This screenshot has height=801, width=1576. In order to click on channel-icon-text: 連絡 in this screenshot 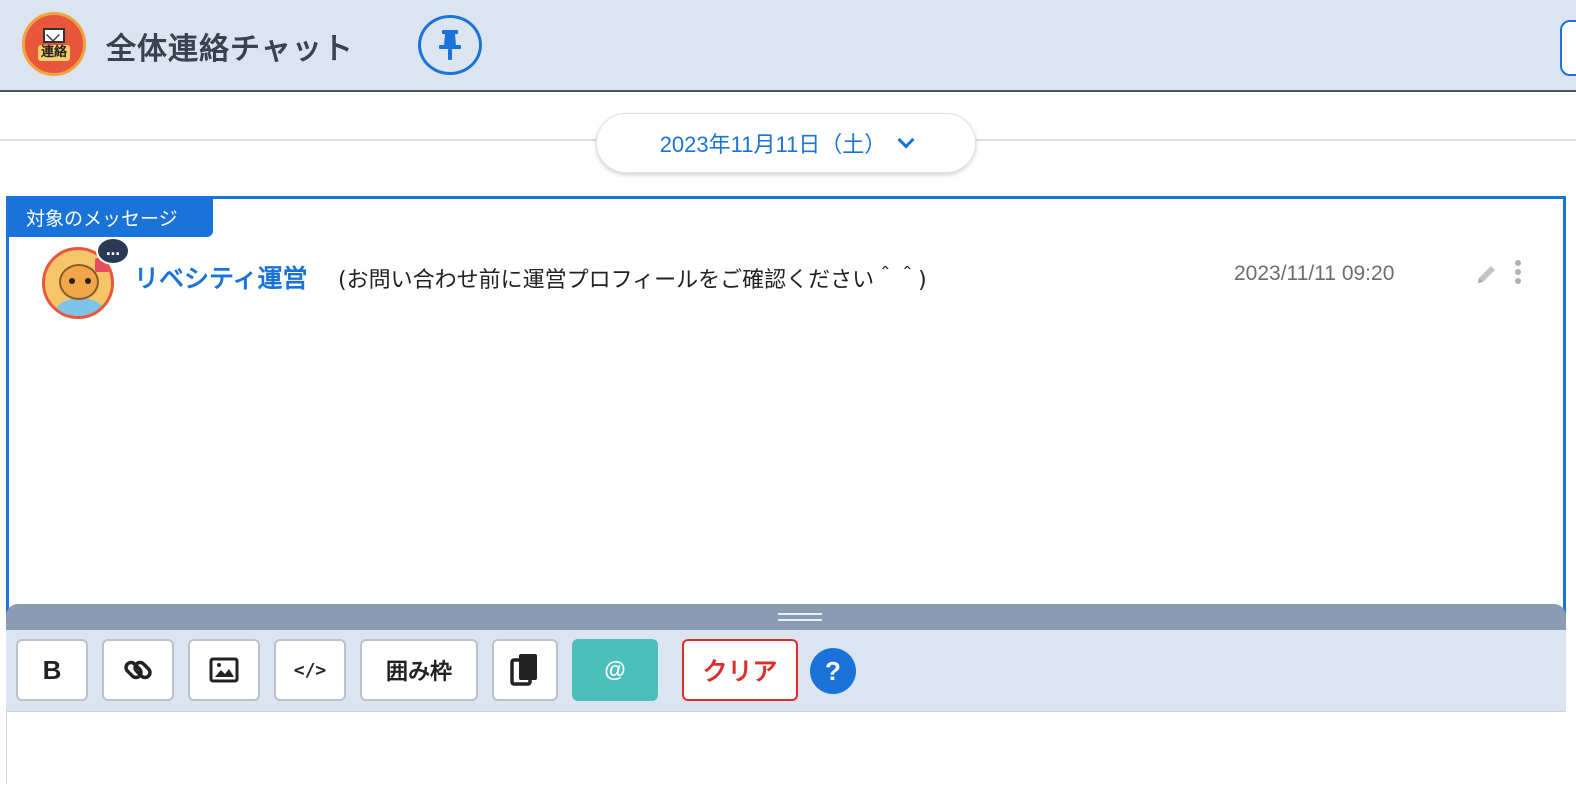, I will do `click(53, 52)`.